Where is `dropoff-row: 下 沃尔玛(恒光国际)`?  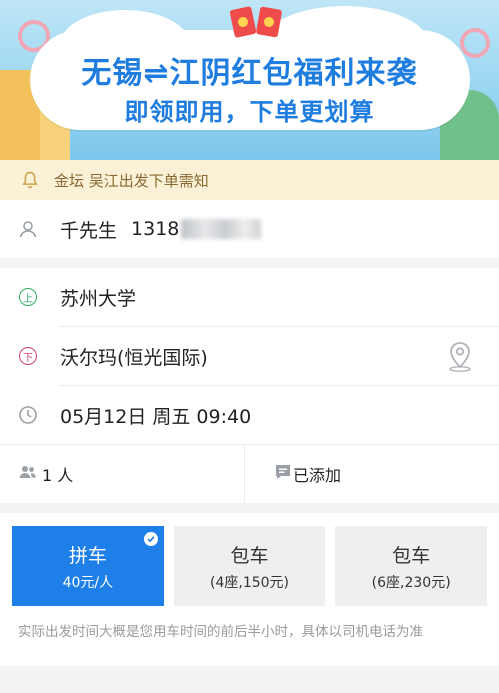
dropoff-row: 下 沃尔玛(恒光国际) is located at coordinates (249, 356).